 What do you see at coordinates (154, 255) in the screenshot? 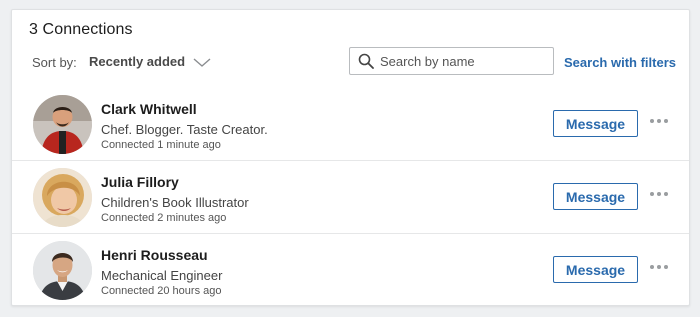
I see `connection-name: Henri Rousseau` at bounding box center [154, 255].